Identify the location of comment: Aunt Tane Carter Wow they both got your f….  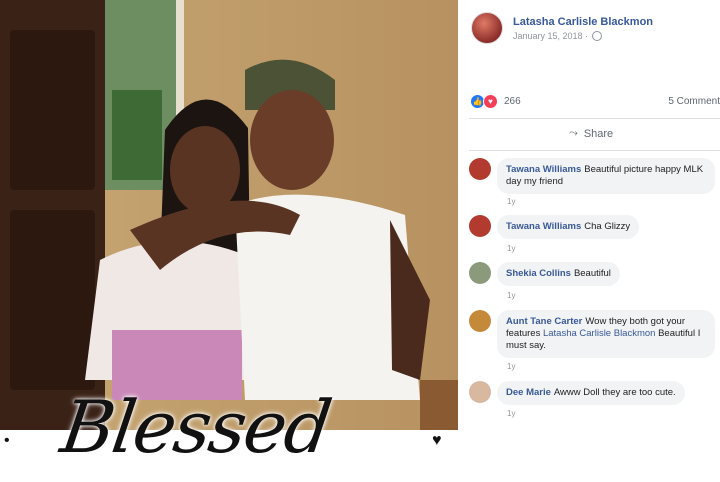
(592, 334).